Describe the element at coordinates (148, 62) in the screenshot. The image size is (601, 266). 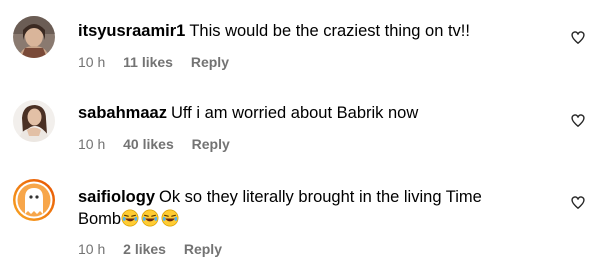
I see `comment-likes-link: 11 likes` at that location.